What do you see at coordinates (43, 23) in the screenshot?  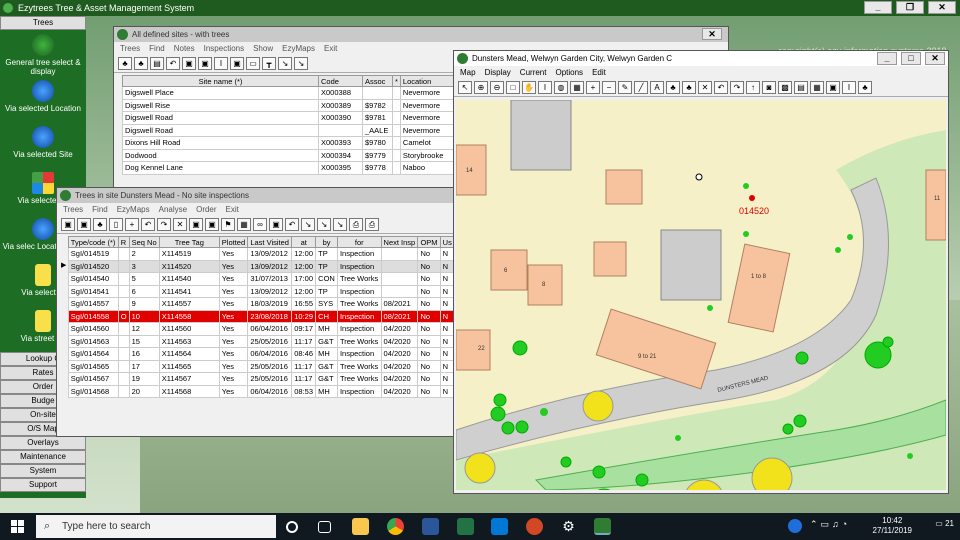 I see `sidebar-header: Trees` at bounding box center [43, 23].